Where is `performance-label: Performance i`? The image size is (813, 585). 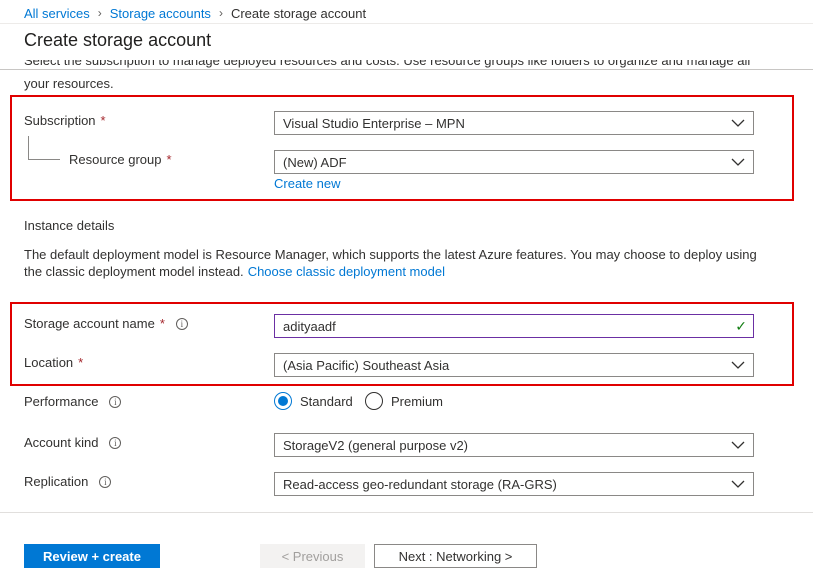
performance-label: Performance i is located at coordinates (73, 401).